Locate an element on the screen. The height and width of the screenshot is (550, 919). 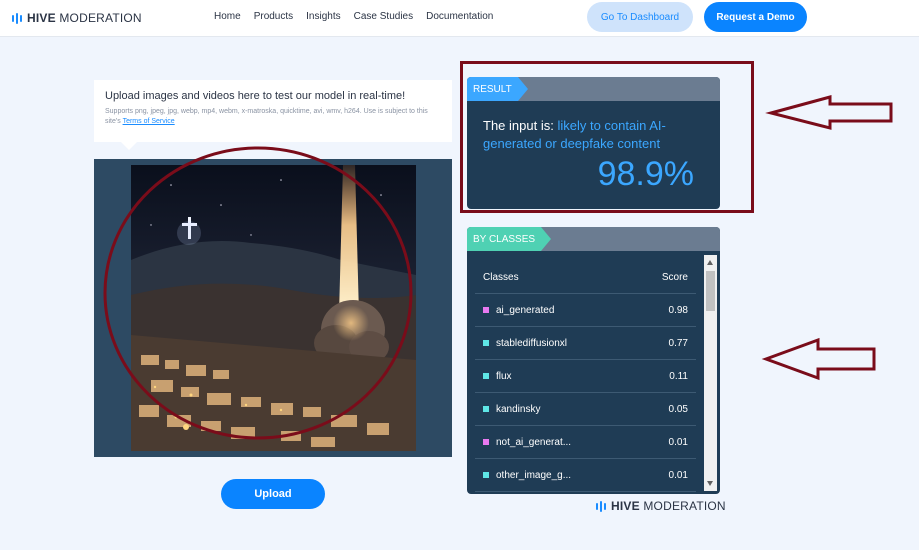
col-header-classes: Classes is located at coordinates (501, 277).